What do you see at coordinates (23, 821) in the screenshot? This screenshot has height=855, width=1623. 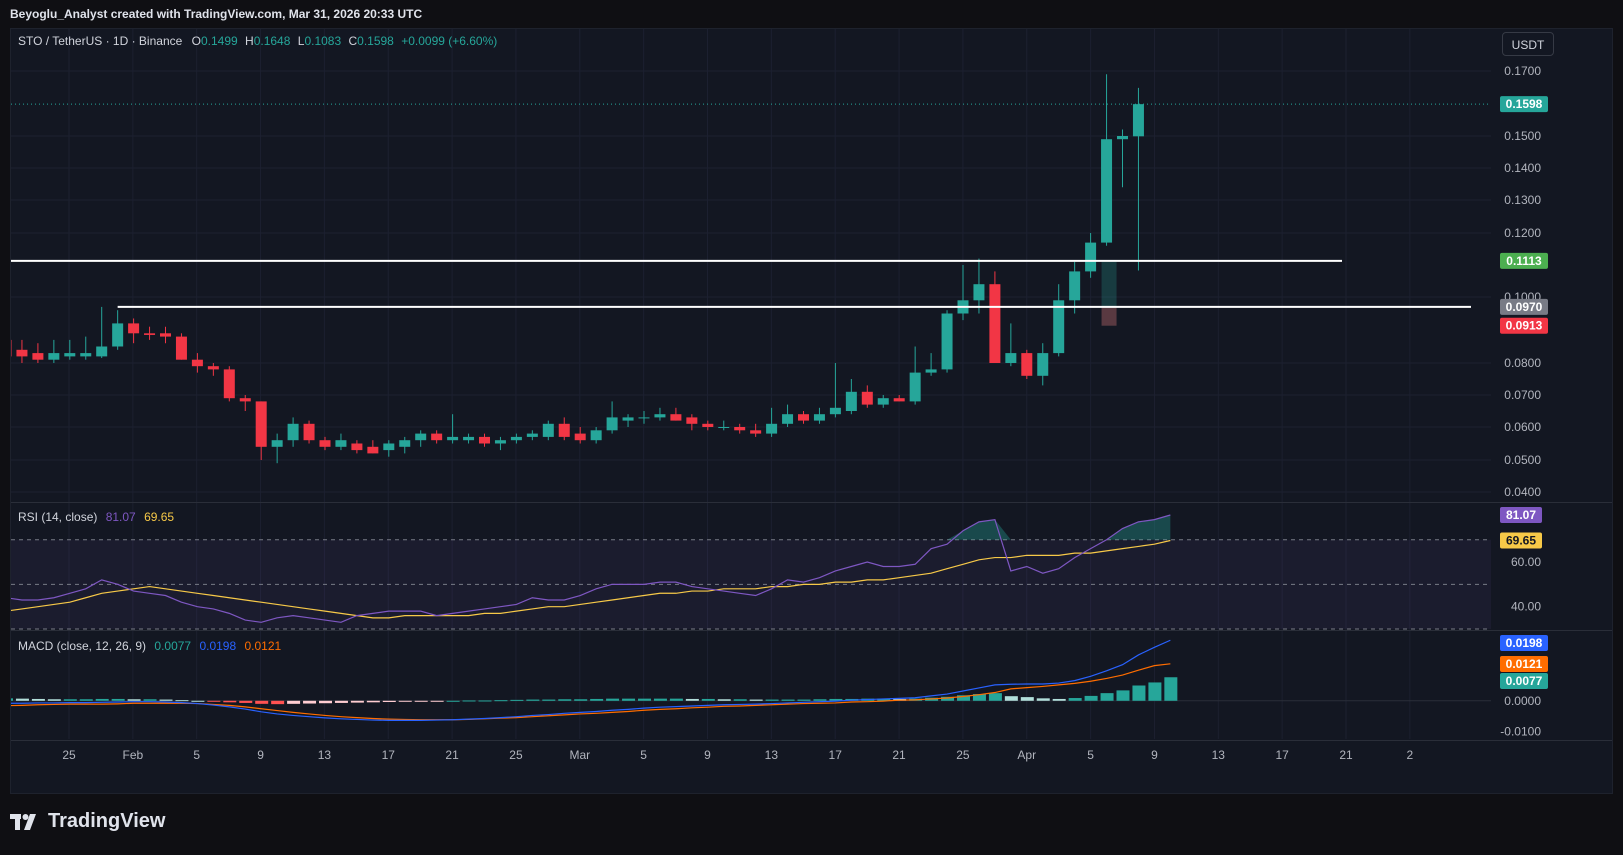 I see `tradingview-logo-icon` at bounding box center [23, 821].